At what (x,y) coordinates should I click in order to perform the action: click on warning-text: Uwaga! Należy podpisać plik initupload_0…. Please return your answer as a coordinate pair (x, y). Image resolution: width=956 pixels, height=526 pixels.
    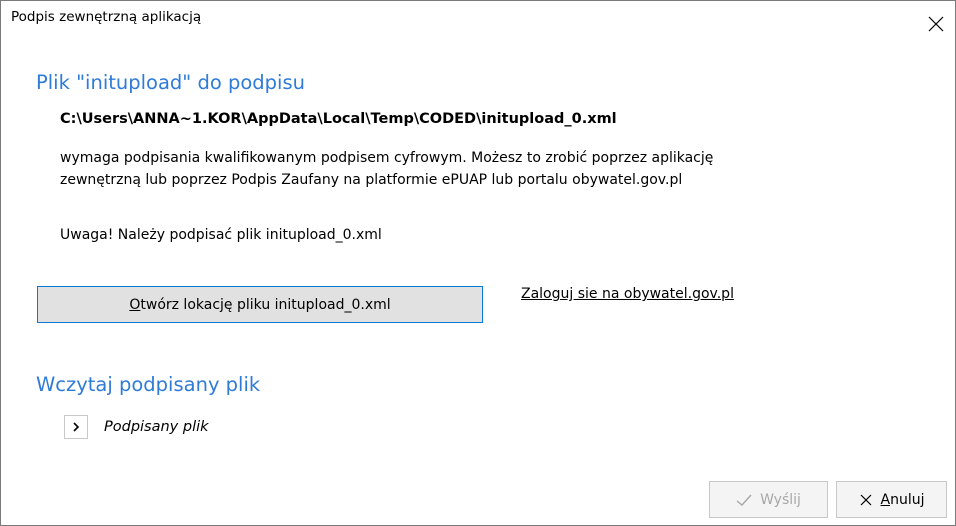
    Looking at the image, I should click on (221, 235).